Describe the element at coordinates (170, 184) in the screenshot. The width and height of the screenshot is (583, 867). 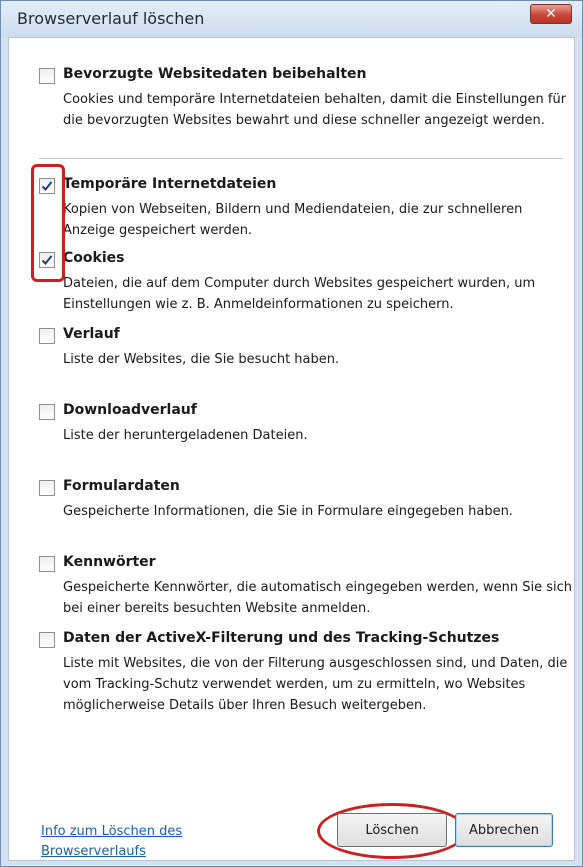
I see `option-title: Temporäre Internetdateien` at that location.